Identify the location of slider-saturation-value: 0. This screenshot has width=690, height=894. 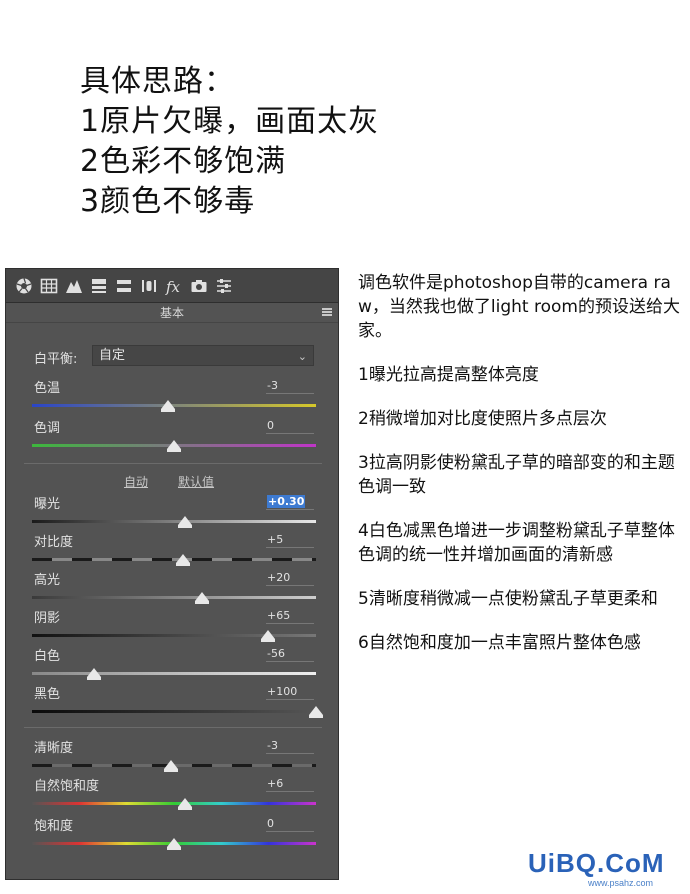
(290, 823).